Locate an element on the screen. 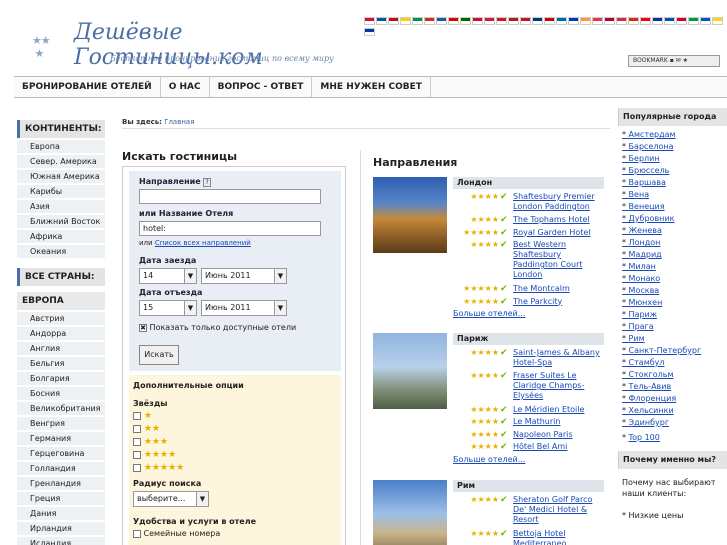 The height and width of the screenshot is (545, 727). hotel-link: Le Méridien Etoile is located at coordinates (560, 410).